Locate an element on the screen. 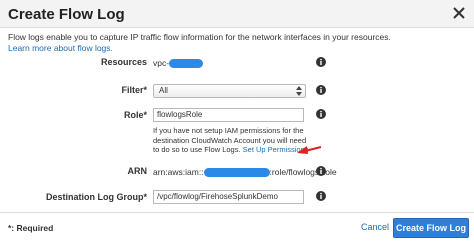  footer-divider is located at coordinates (237, 212).